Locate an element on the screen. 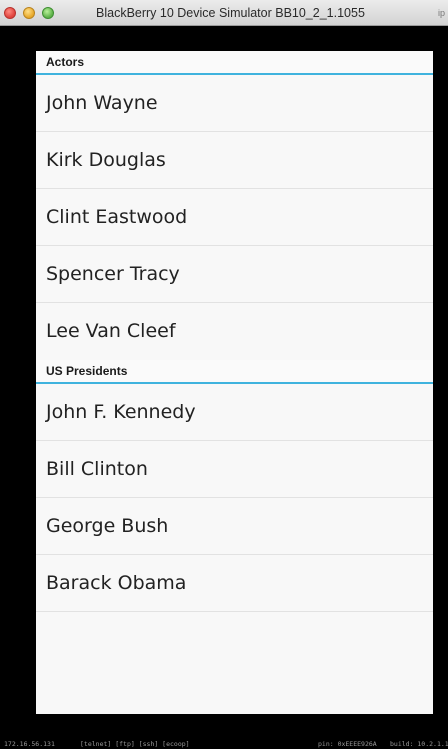 The width and height of the screenshot is (448, 749). list-item: Barack Obama is located at coordinates (234, 583).